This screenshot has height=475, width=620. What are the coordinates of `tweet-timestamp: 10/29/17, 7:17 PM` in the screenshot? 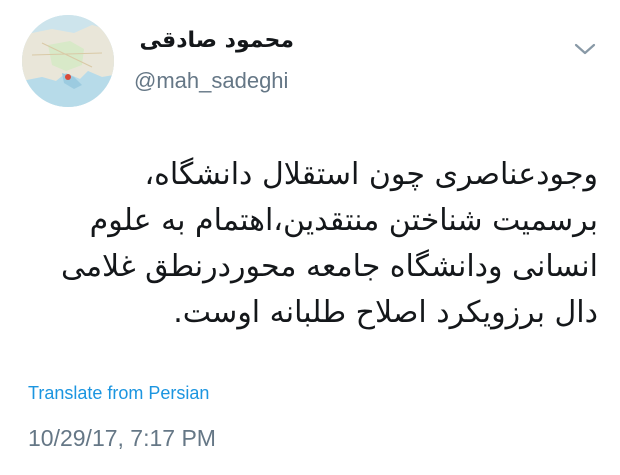 It's located at (122, 438).